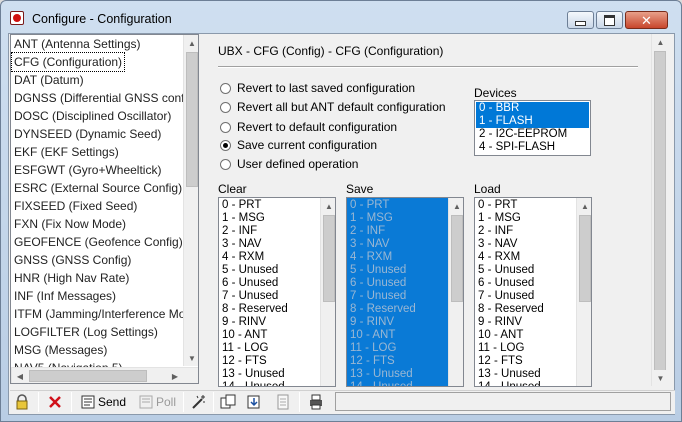  Describe the element at coordinates (66, 152) in the screenshot. I see `message-list-item: EKF (EKF Settings)` at that location.